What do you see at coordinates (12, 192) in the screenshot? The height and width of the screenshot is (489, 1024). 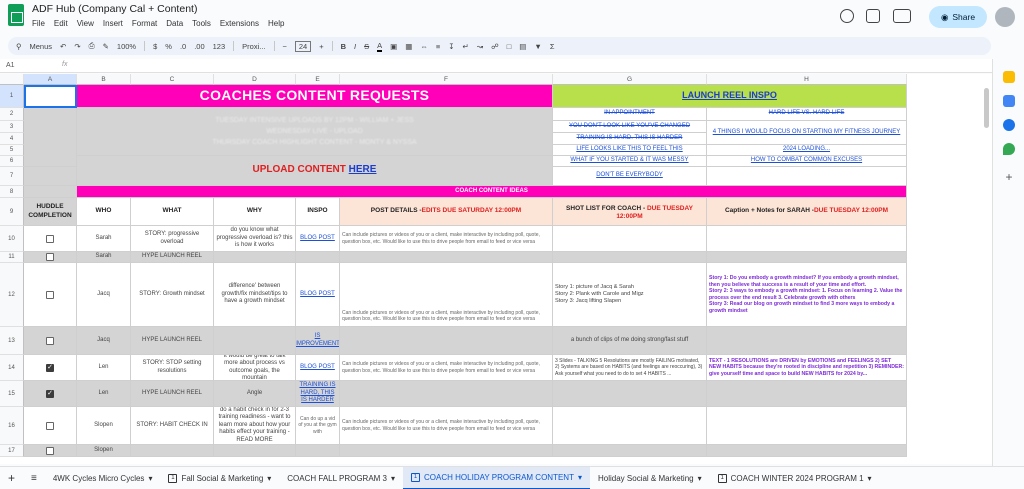 I see `row-header: 8` at bounding box center [12, 192].